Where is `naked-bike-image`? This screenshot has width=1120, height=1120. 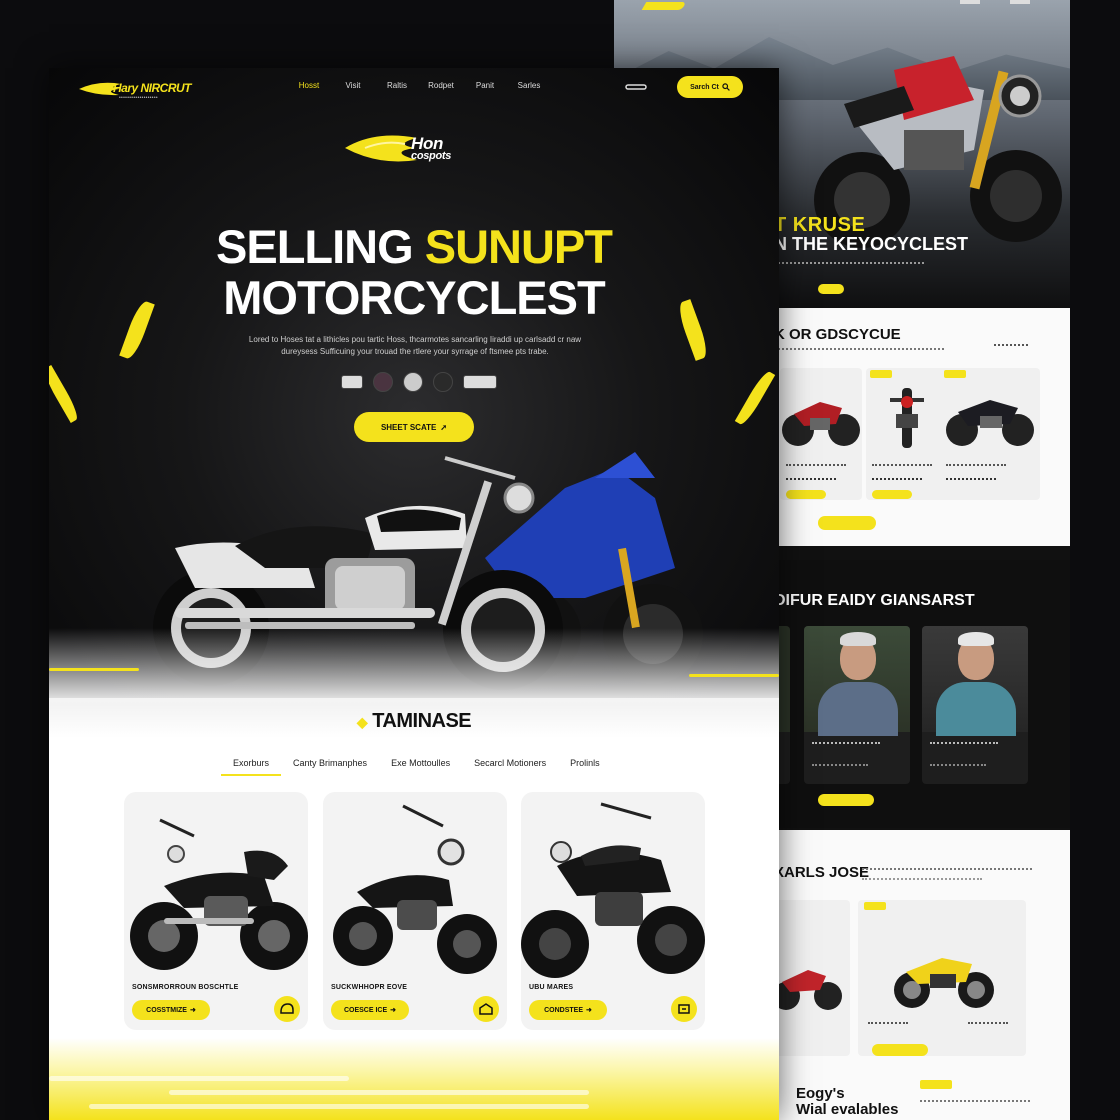 naked-bike-image is located at coordinates (415, 889).